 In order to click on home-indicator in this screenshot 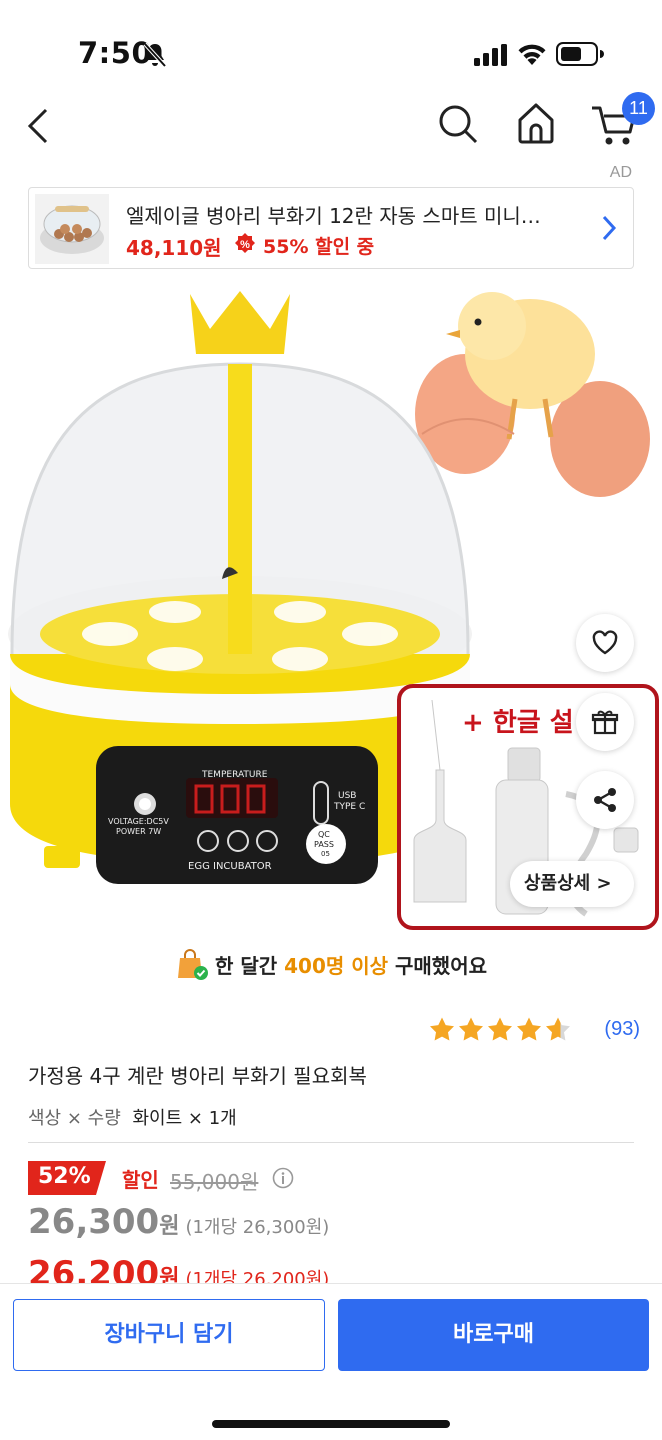, I will do `click(331, 1424)`.